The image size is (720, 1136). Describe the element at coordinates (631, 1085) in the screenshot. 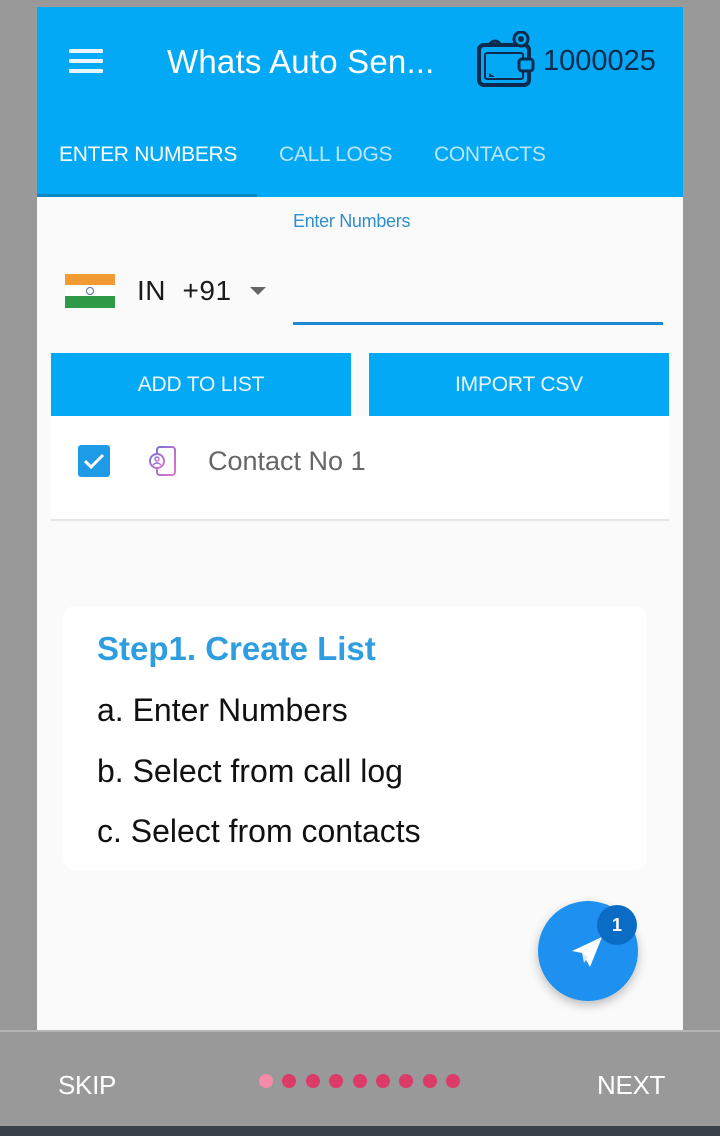

I see `next-button: NEXT` at that location.